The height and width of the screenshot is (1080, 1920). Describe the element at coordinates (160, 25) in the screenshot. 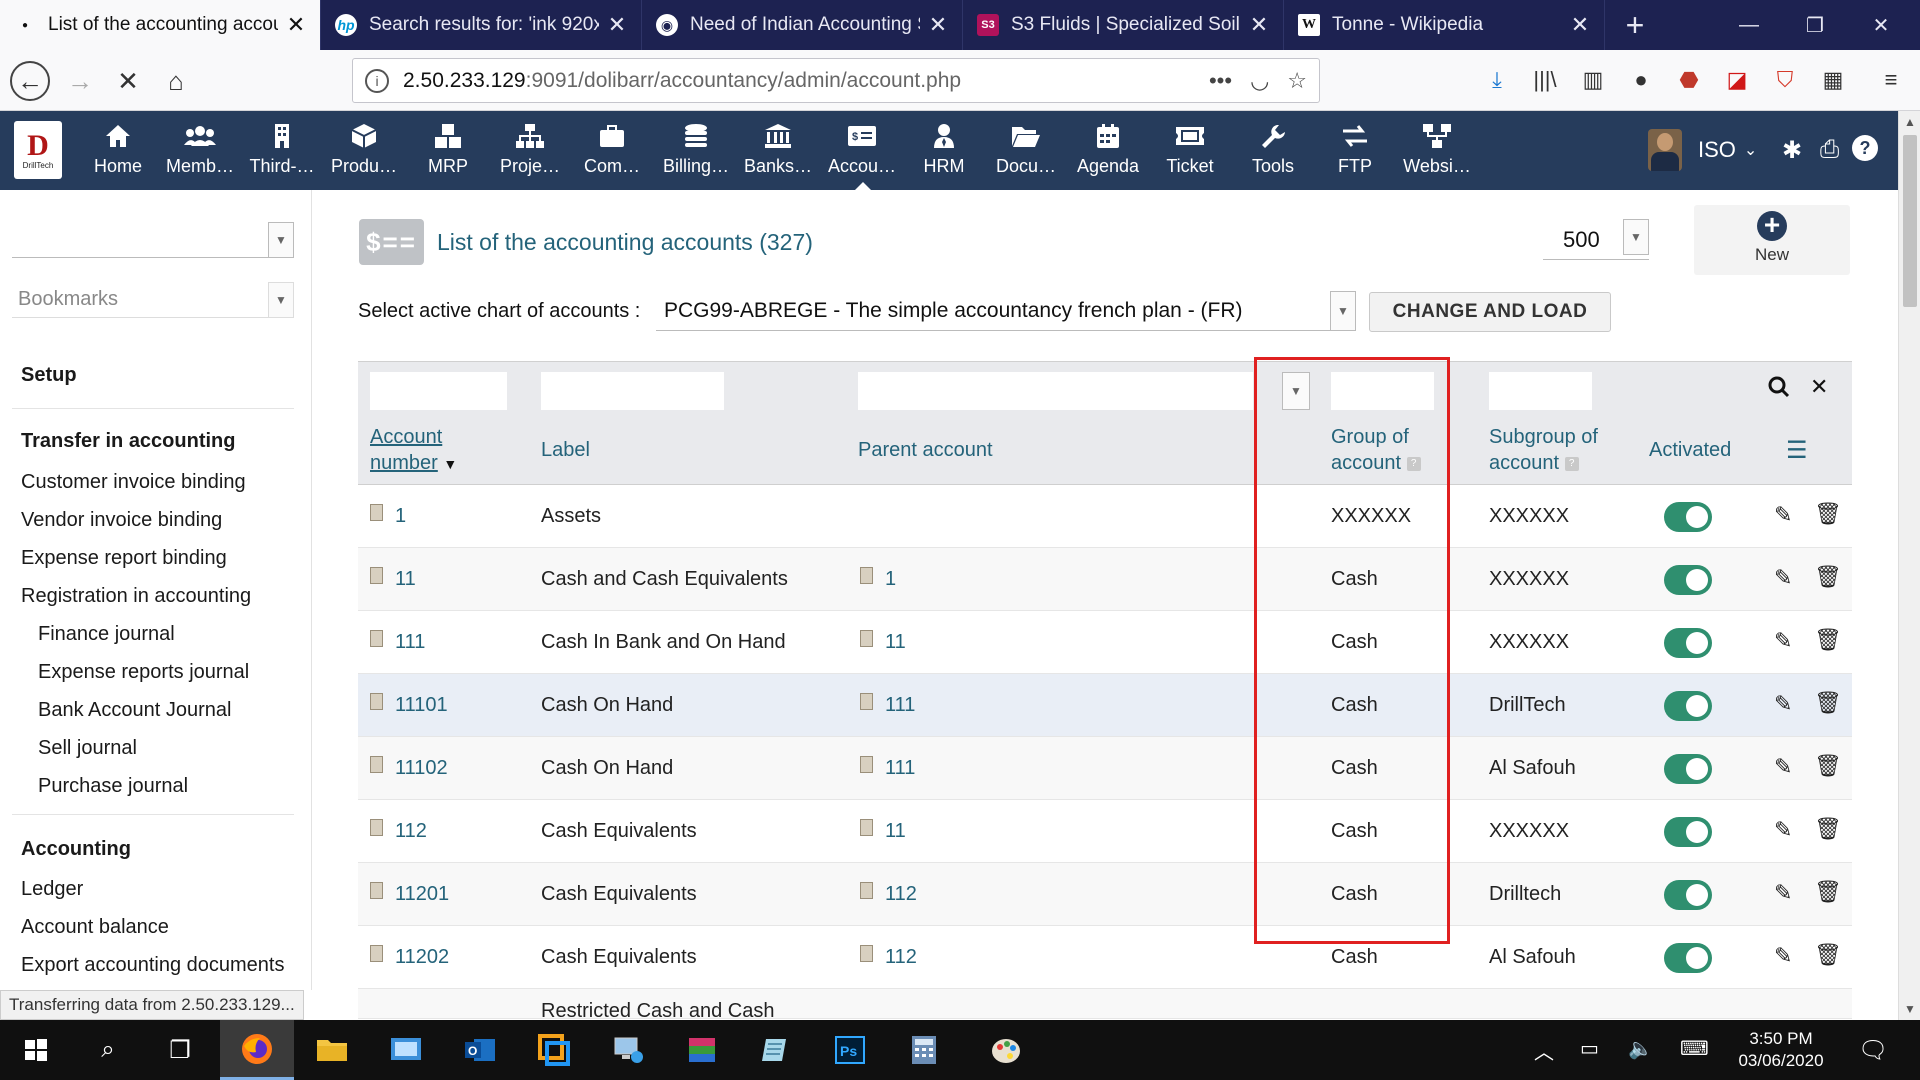

I see `browser-tab-accounting: ● List of the accounting accoun ✕` at that location.